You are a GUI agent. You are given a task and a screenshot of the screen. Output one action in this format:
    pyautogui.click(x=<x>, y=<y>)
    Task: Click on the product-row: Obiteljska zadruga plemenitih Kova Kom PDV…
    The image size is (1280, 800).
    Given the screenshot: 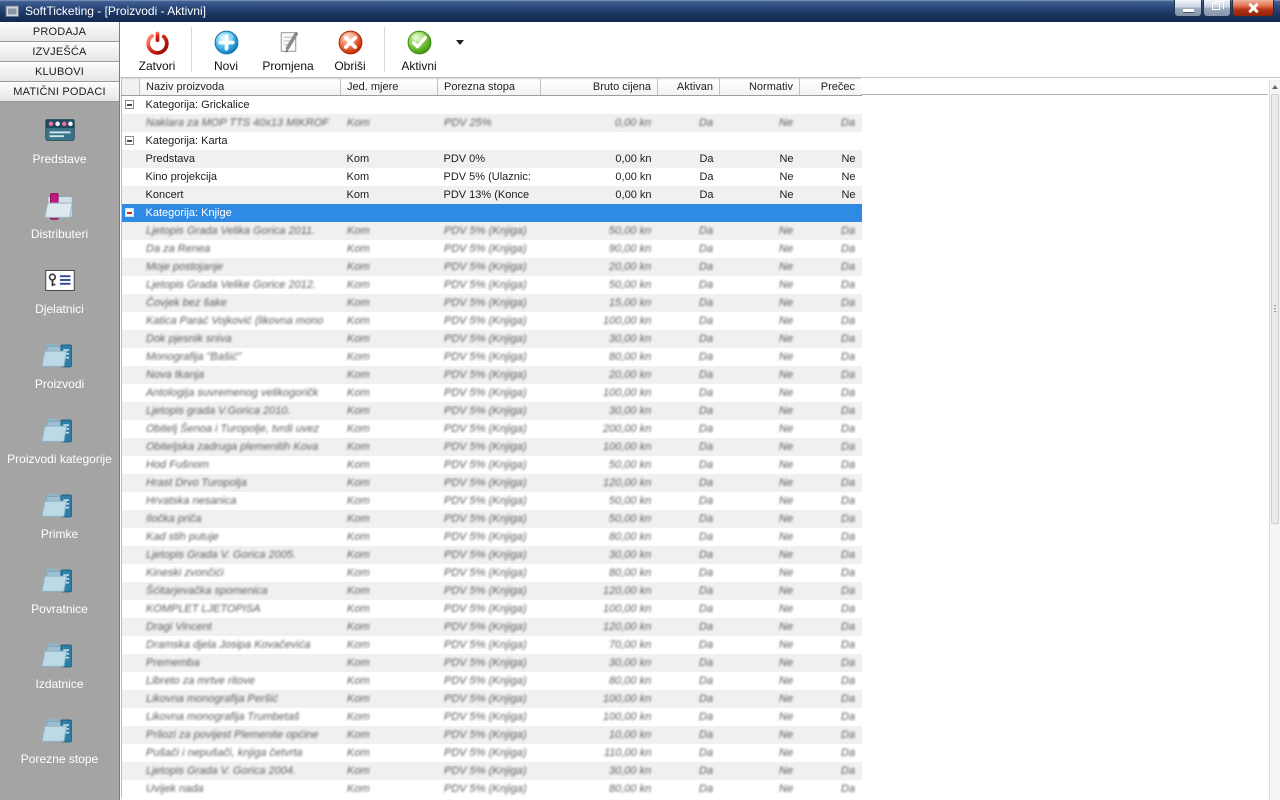 What is the action you would take?
    pyautogui.click(x=491, y=446)
    